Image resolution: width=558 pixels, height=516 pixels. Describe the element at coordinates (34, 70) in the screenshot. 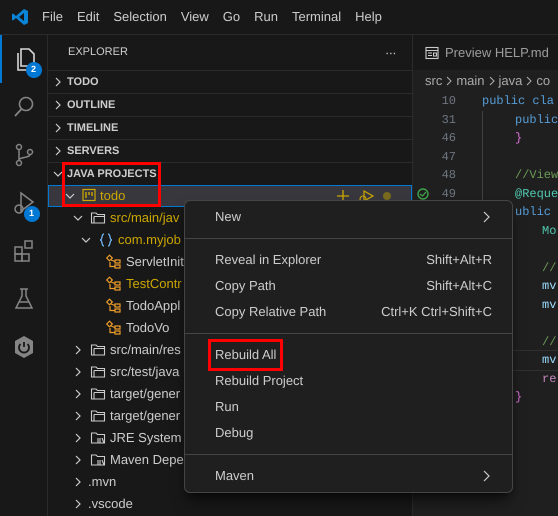

I see `count-badge: 2` at that location.